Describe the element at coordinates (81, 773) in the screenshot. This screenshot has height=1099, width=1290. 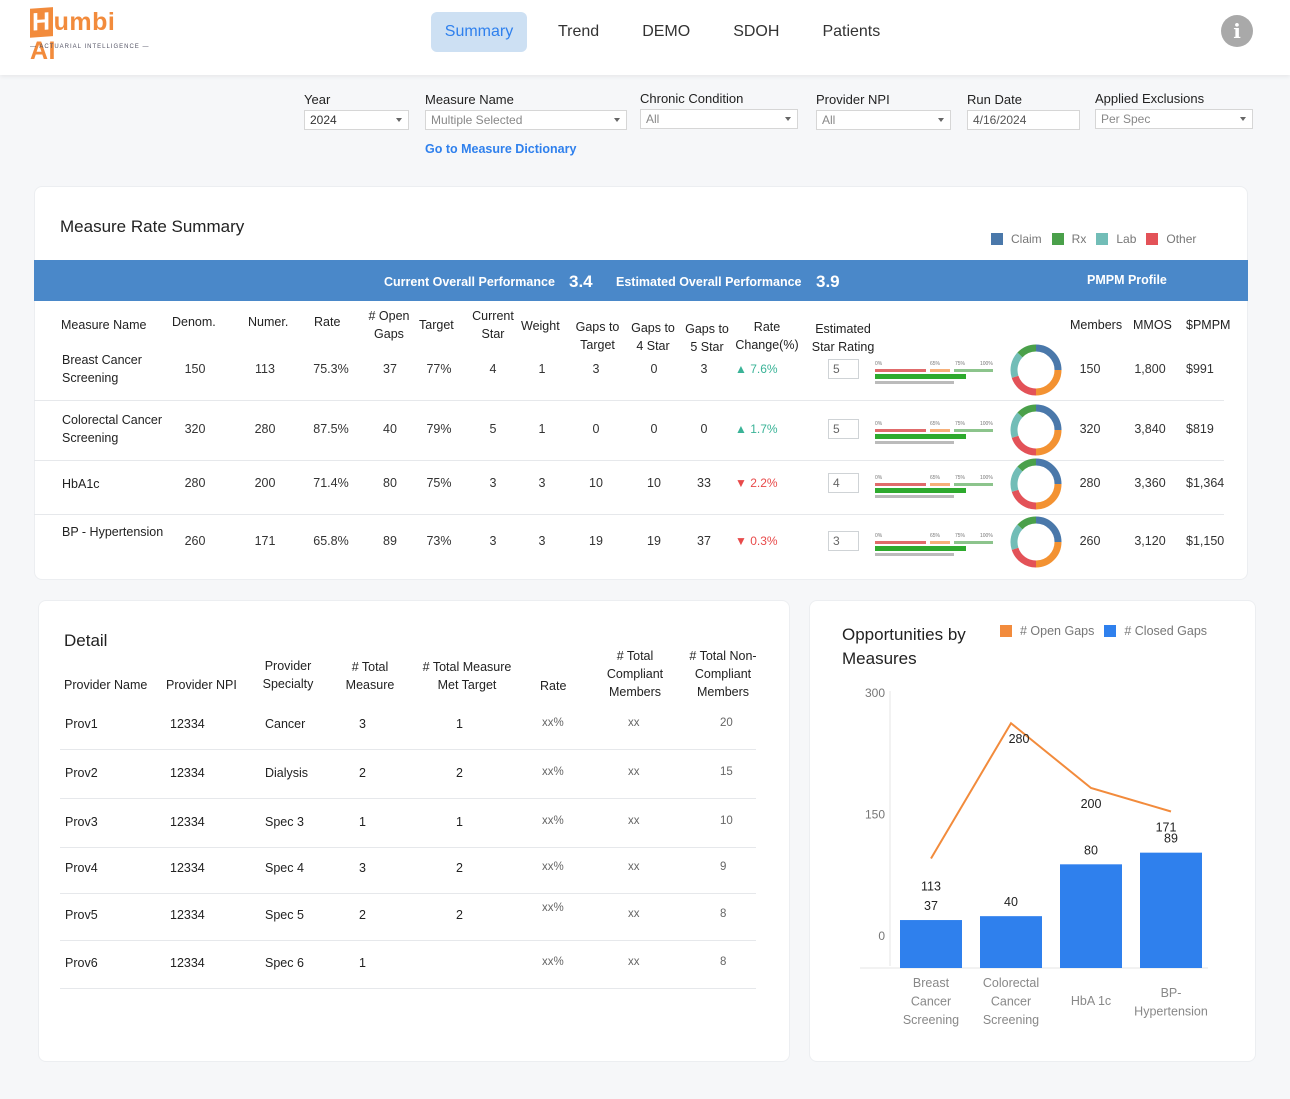
I see `cell-name: Prov2` at that location.